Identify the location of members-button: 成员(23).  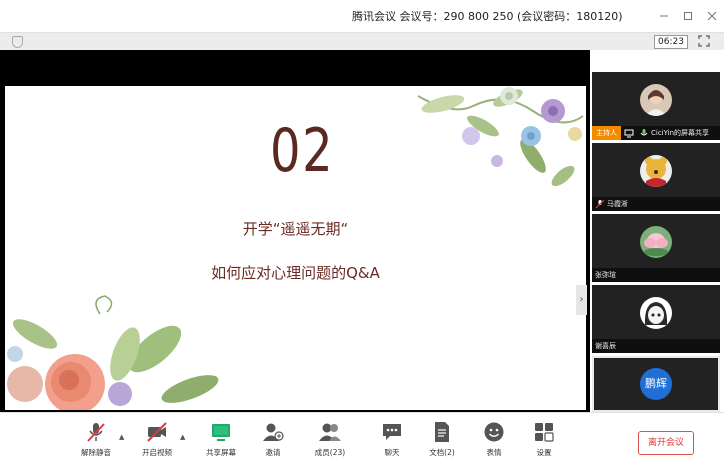
(330, 439).